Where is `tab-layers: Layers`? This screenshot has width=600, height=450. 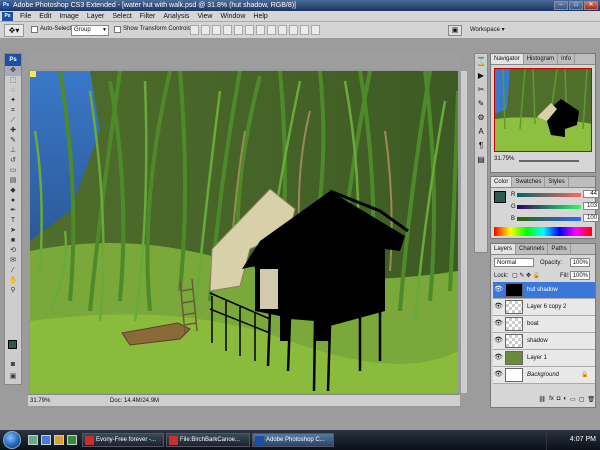 tab-layers: Layers is located at coordinates (504, 249).